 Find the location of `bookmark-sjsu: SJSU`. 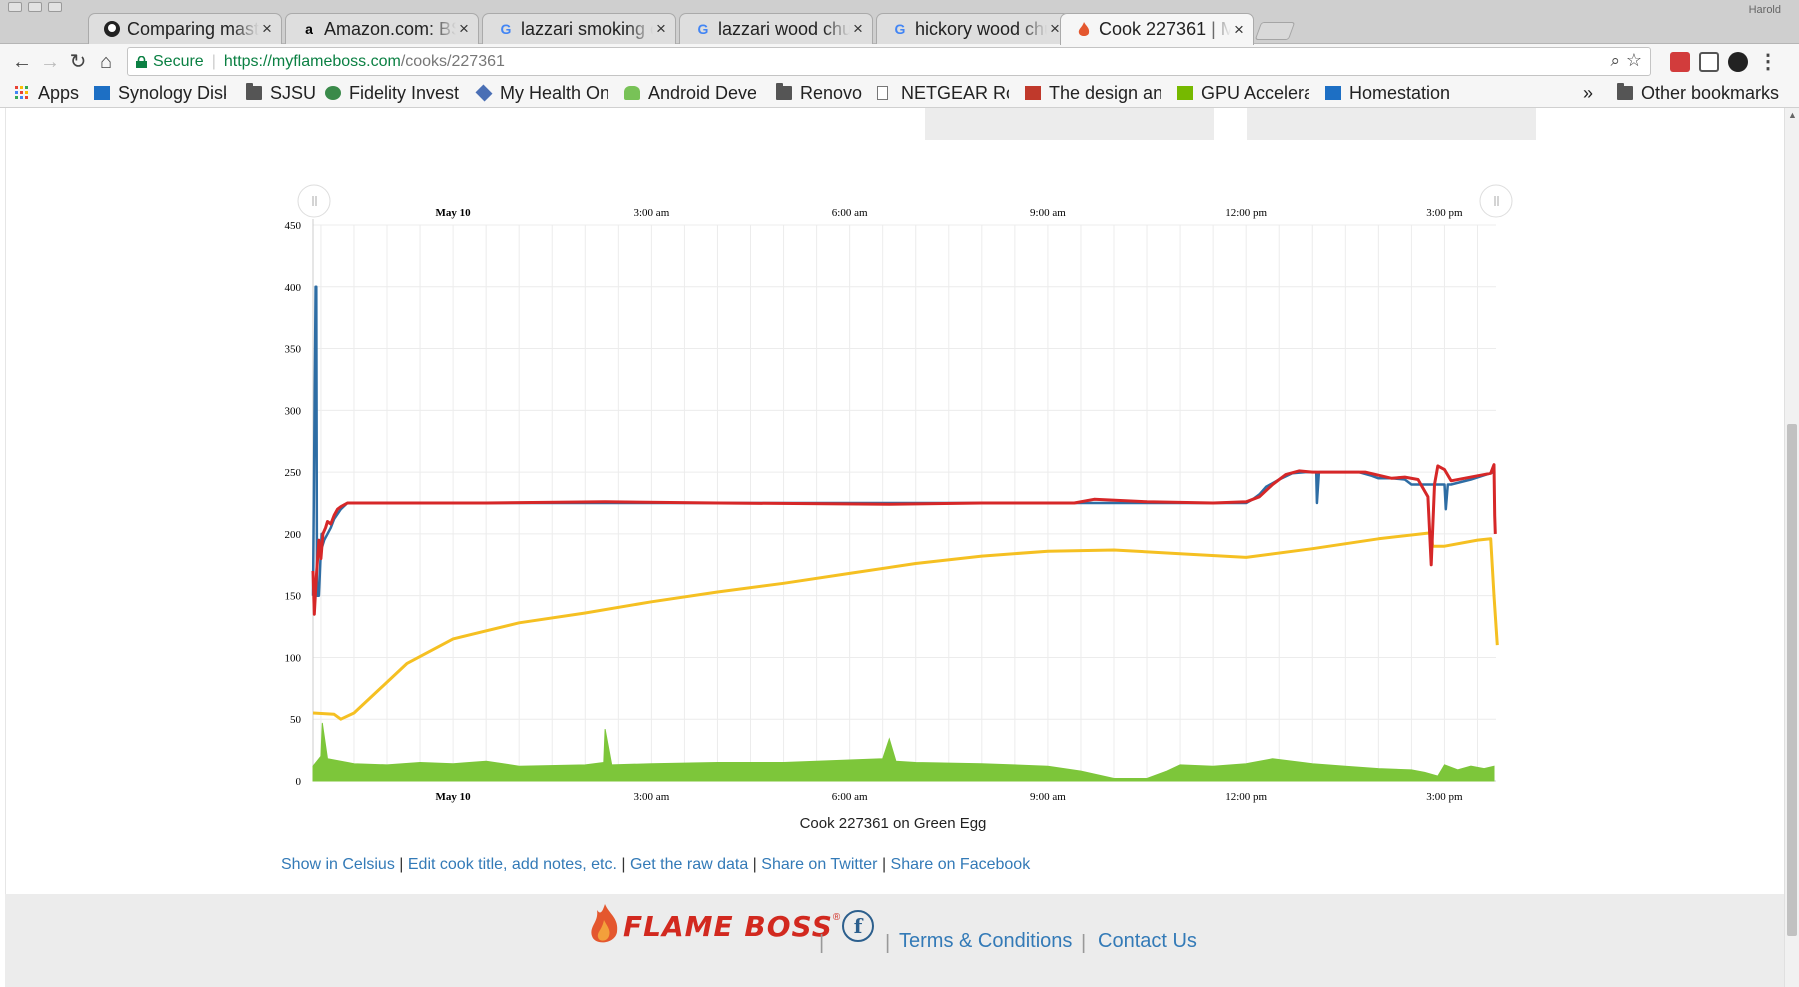

bookmark-sjsu: SJSU is located at coordinates (281, 93).